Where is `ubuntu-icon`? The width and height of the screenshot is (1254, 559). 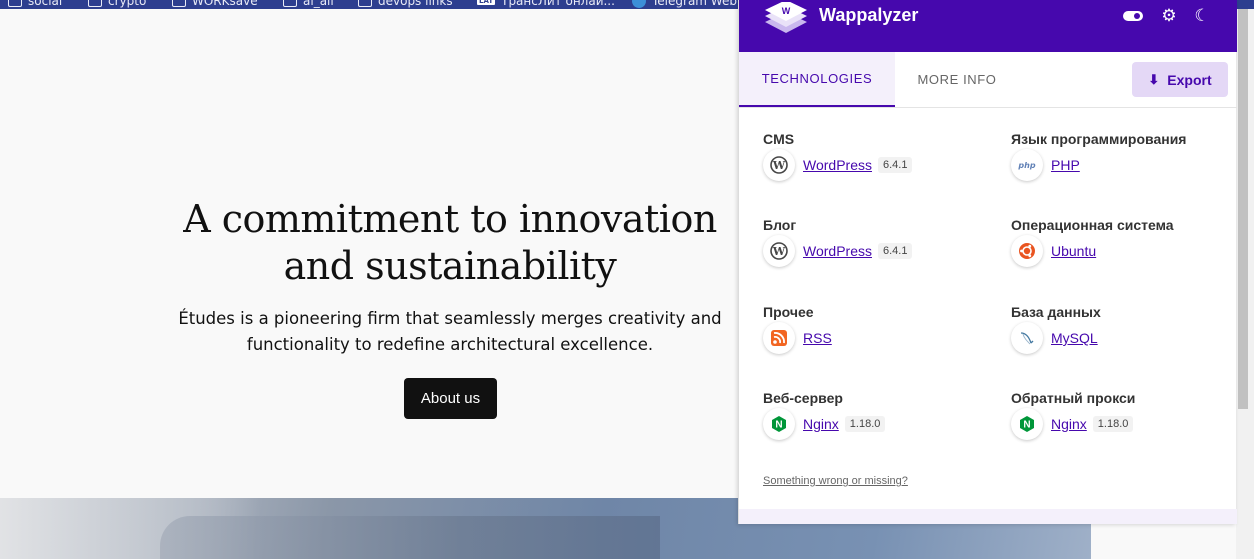
ubuntu-icon is located at coordinates (1027, 251).